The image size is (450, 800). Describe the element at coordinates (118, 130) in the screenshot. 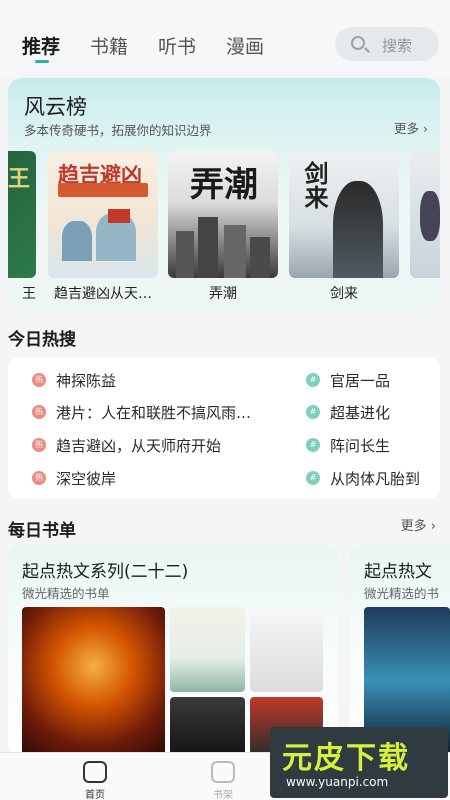

I see `ranking-subtitle: 多本传奇硬书，拓展你的知识边界` at that location.